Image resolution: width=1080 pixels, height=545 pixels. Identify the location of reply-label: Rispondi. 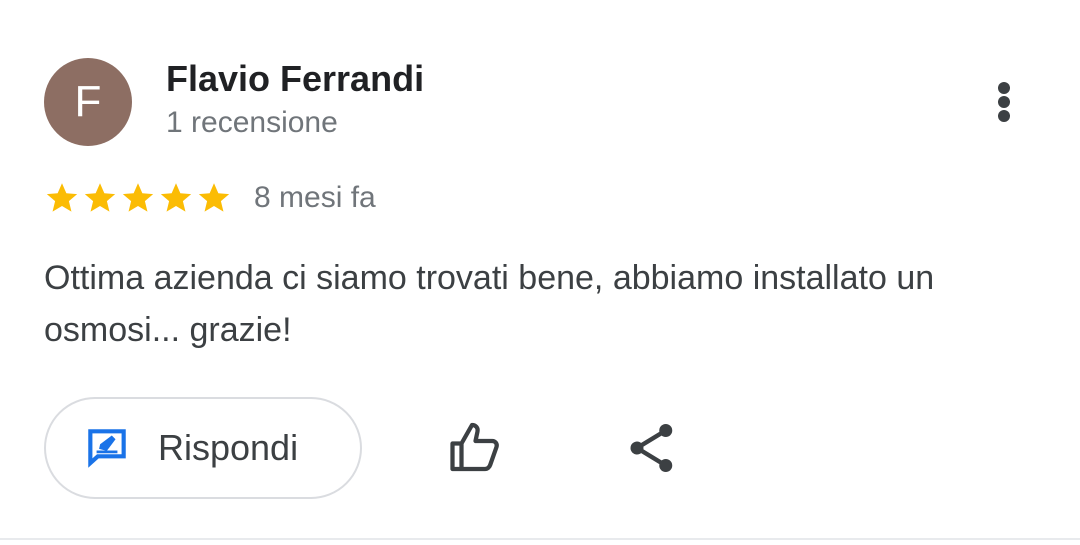
(228, 447).